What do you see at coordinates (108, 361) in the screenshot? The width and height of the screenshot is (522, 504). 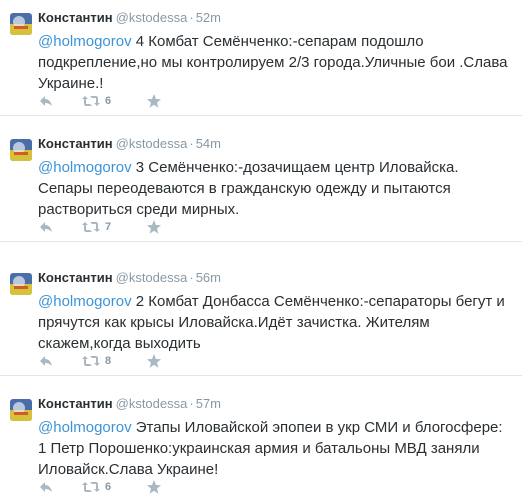 I see `retweet-count: 8` at bounding box center [108, 361].